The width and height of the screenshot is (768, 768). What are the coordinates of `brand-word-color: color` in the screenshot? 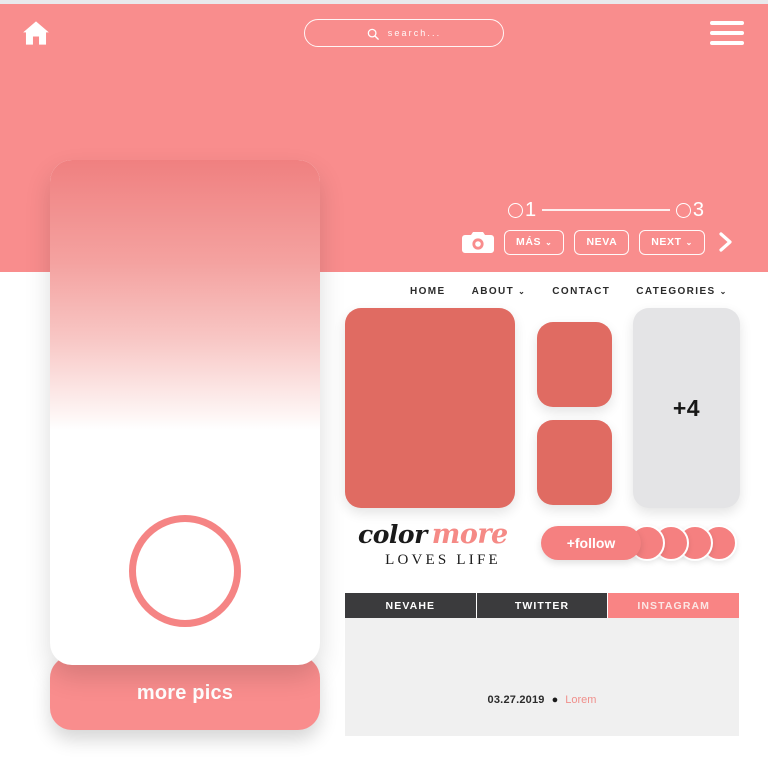 It's located at (392, 534).